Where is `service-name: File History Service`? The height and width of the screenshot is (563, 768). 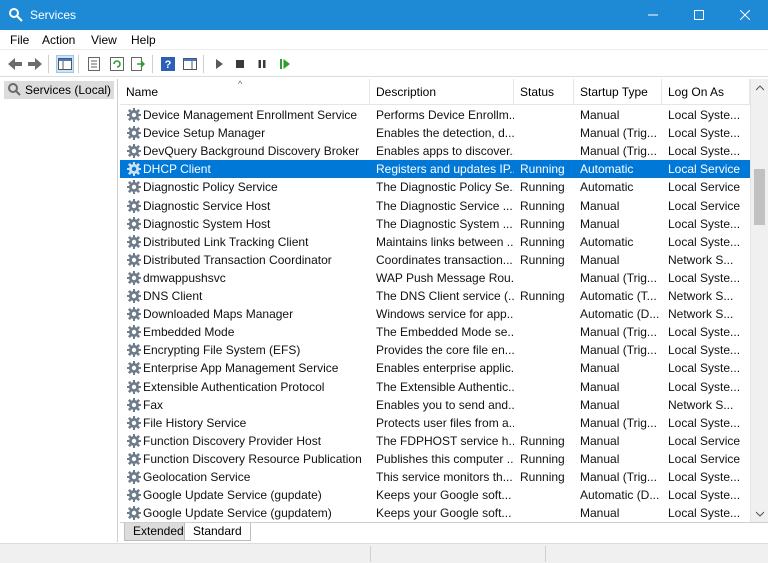
service-name: File History Service is located at coordinates (195, 422).